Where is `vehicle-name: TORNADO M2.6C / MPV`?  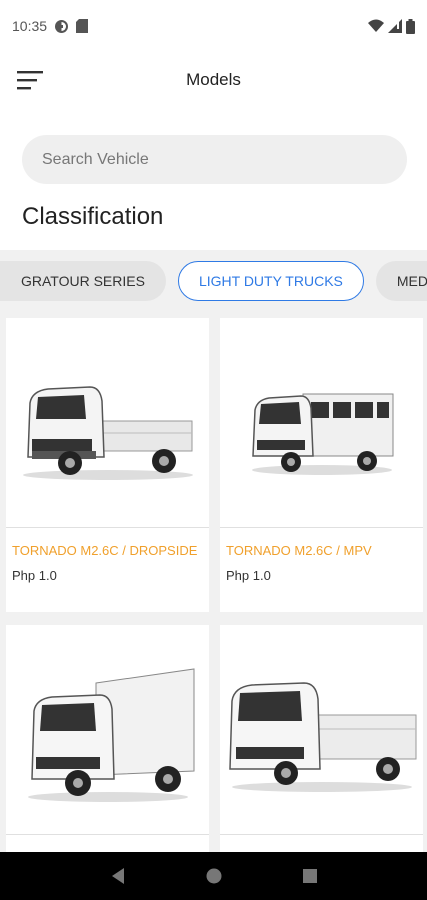
vehicle-name: TORNADO M2.6C / MPV is located at coordinates (299, 550).